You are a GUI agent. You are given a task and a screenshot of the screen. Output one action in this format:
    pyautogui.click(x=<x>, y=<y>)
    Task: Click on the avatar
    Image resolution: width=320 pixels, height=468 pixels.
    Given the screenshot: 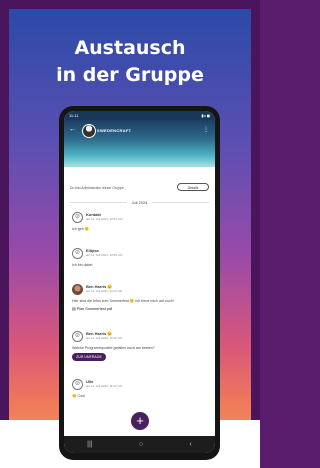 What is the action you would take?
    pyautogui.click(x=77, y=289)
    